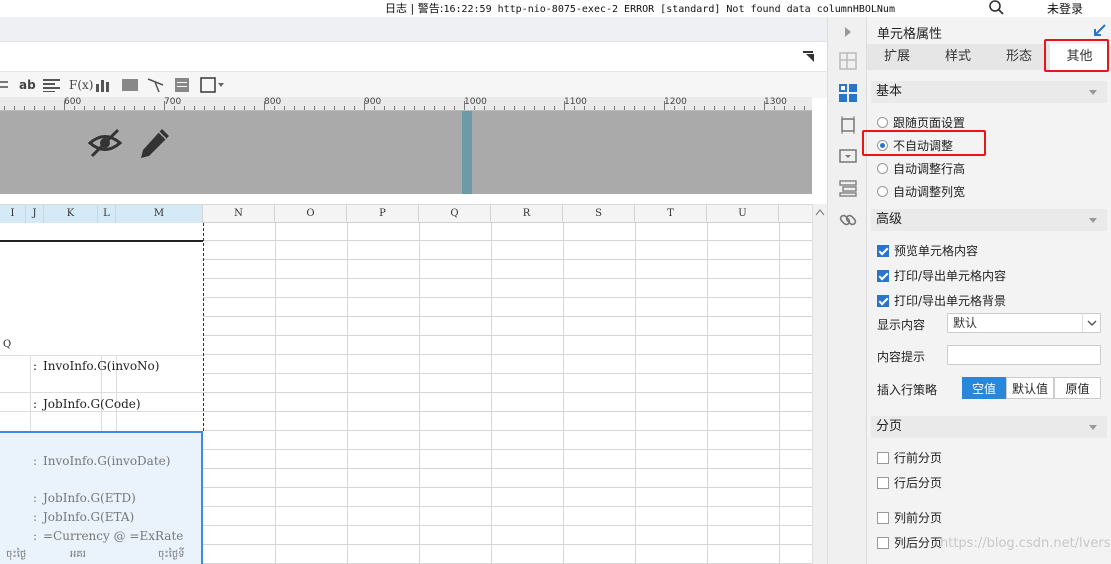  I want to click on column-header: K, so click(71, 214).